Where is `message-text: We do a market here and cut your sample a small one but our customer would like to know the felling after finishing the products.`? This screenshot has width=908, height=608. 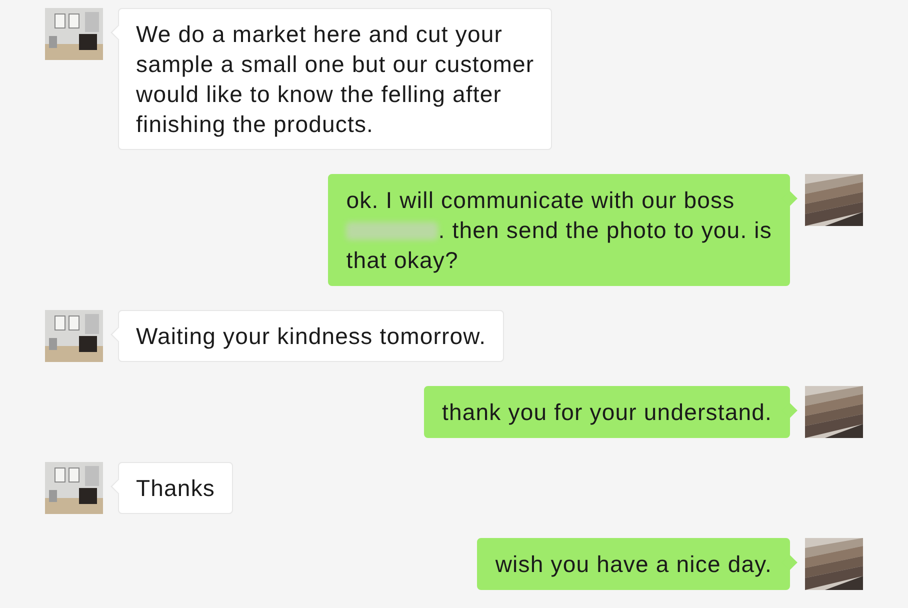 message-text: We do a market here and cut your sample a small one but our customer would like to know the felling after finishing the products. is located at coordinates (335, 79).